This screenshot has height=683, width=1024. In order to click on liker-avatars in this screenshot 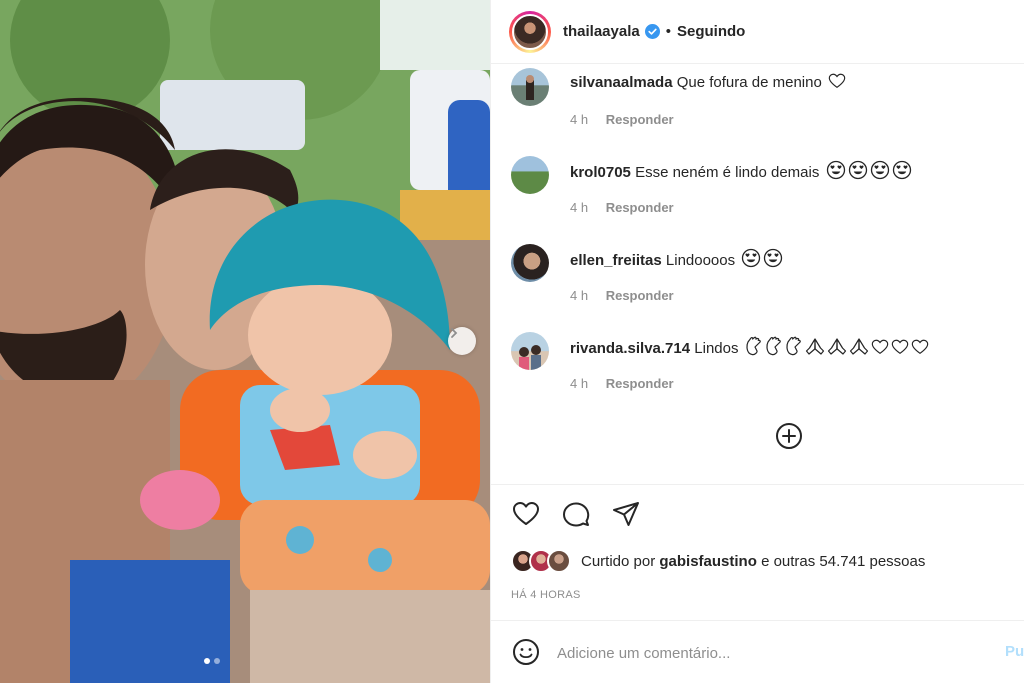, I will do `click(542, 561)`.